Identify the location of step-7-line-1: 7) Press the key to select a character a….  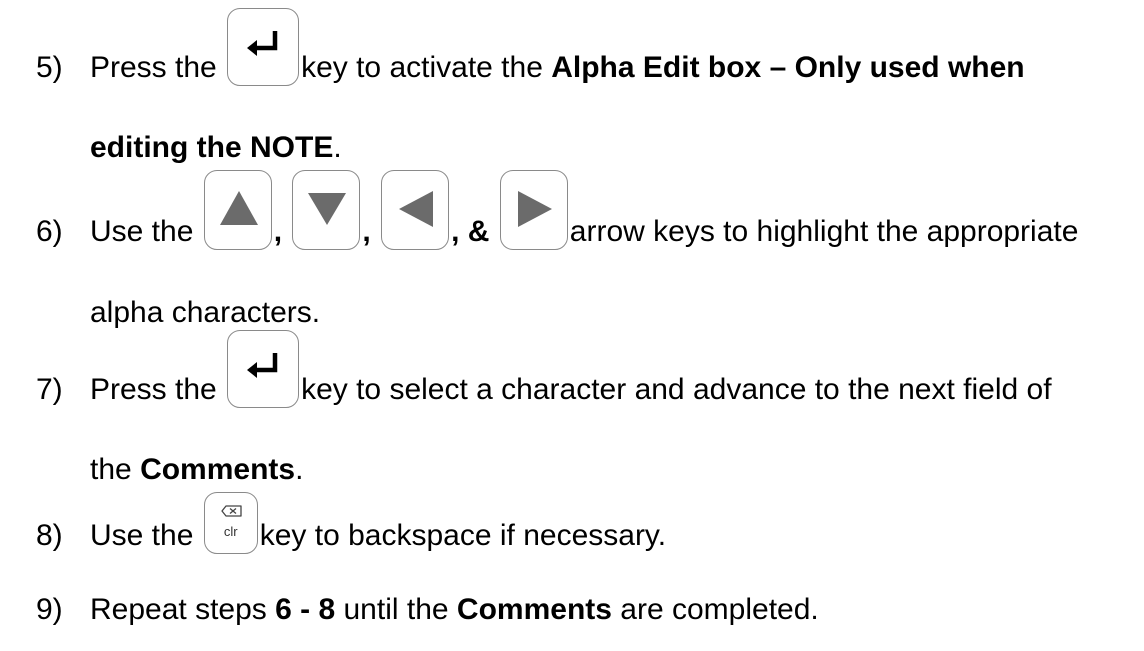
(544, 369).